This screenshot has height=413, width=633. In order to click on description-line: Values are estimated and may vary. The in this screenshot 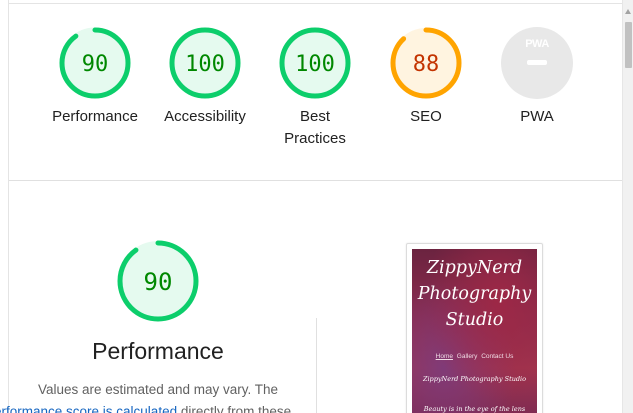, I will do `click(158, 389)`.